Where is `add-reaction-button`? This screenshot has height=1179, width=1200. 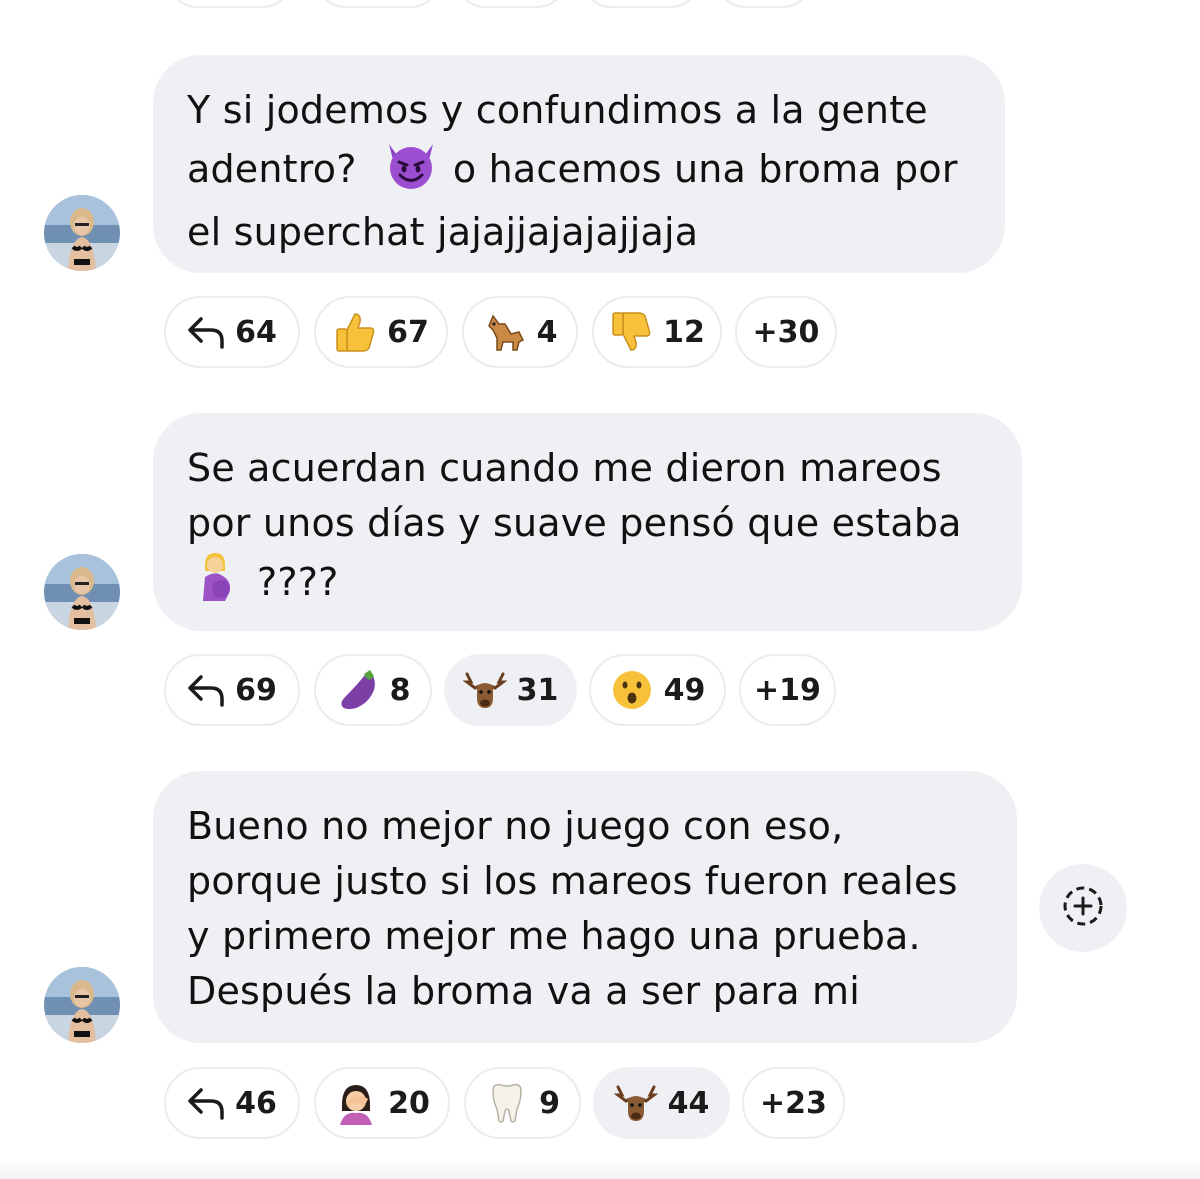 add-reaction-button is located at coordinates (1083, 908).